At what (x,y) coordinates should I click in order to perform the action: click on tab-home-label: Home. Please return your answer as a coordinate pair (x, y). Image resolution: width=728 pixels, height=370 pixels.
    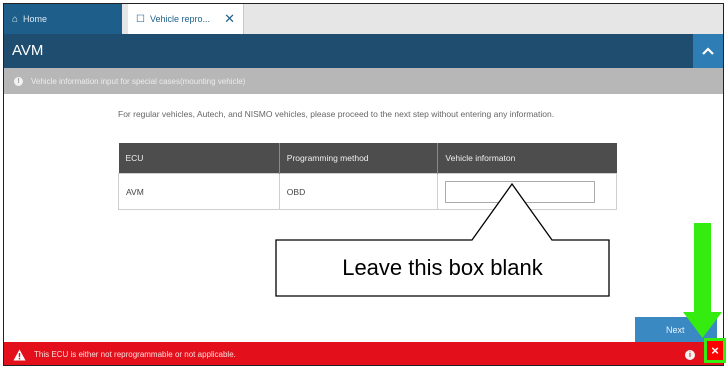
    Looking at the image, I should click on (35, 19).